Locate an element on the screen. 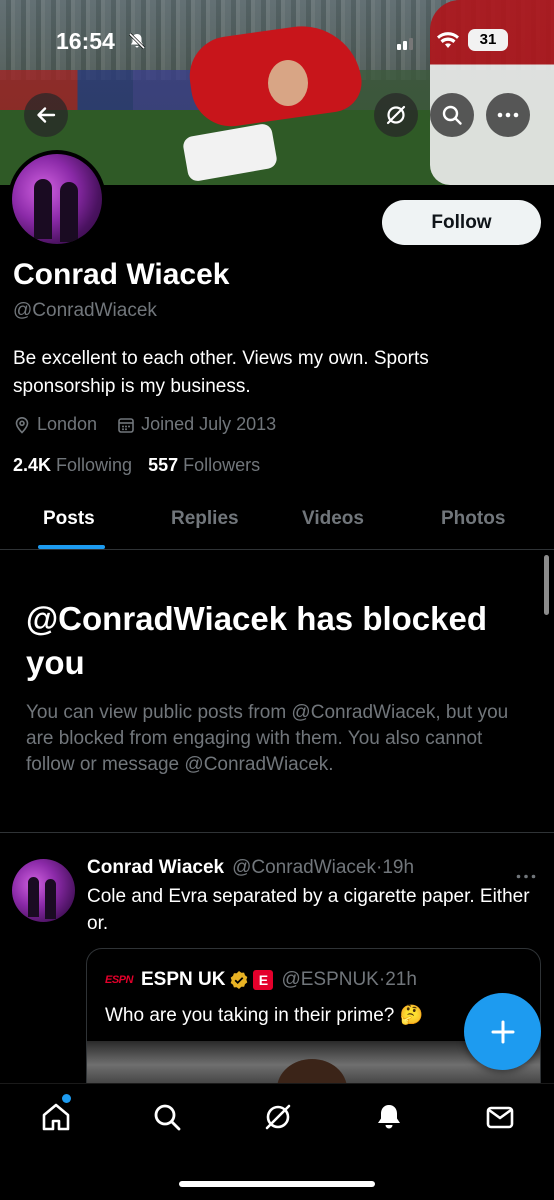  profile-meta: London Joined July 2013 is located at coordinates (154, 424).